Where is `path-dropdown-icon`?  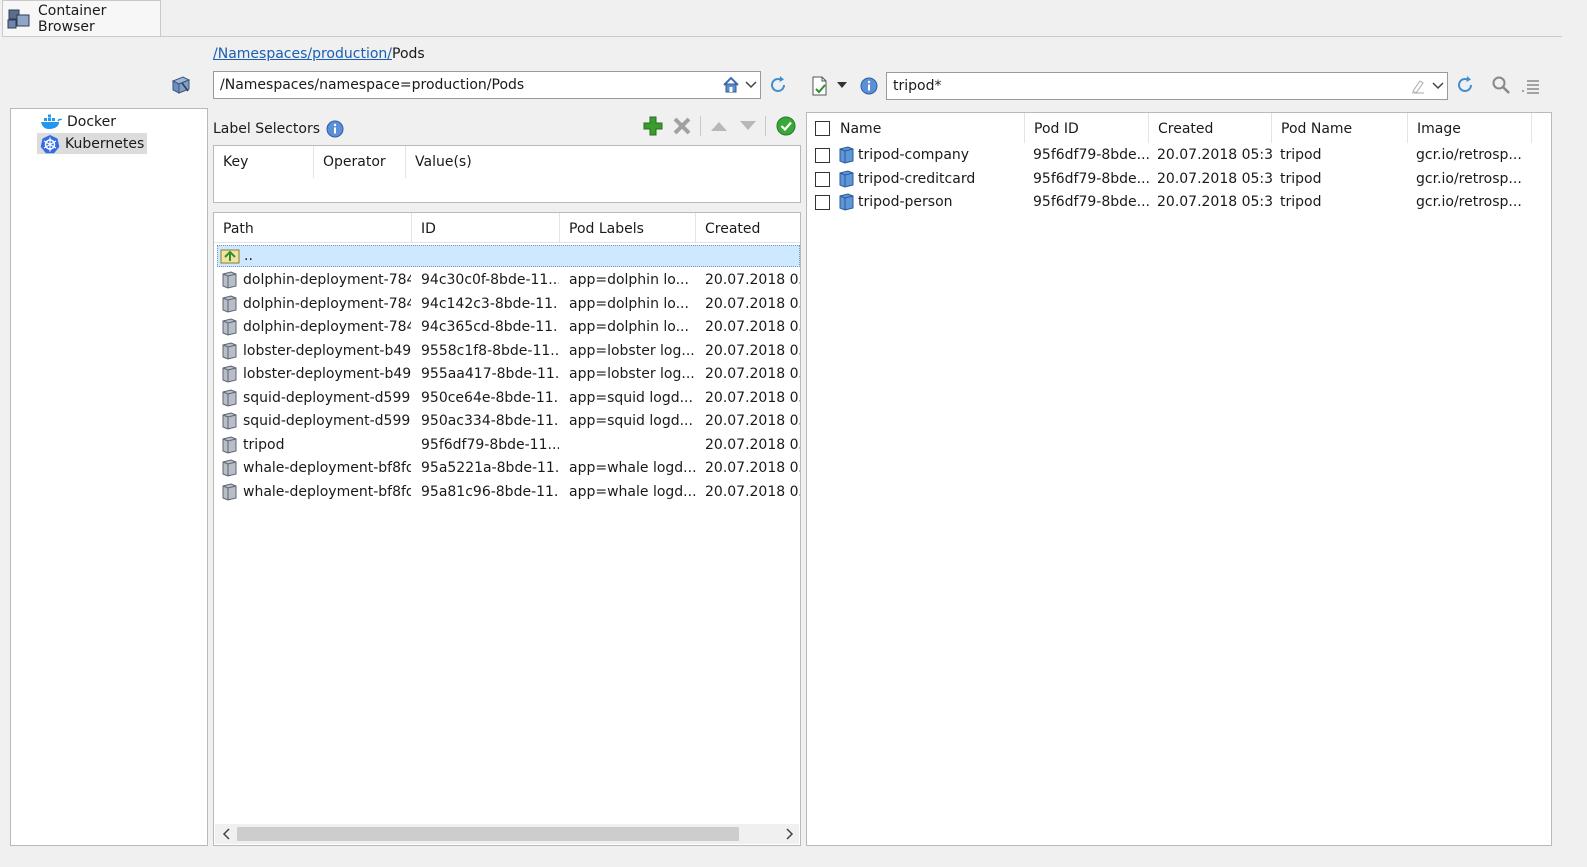 path-dropdown-icon is located at coordinates (751, 85).